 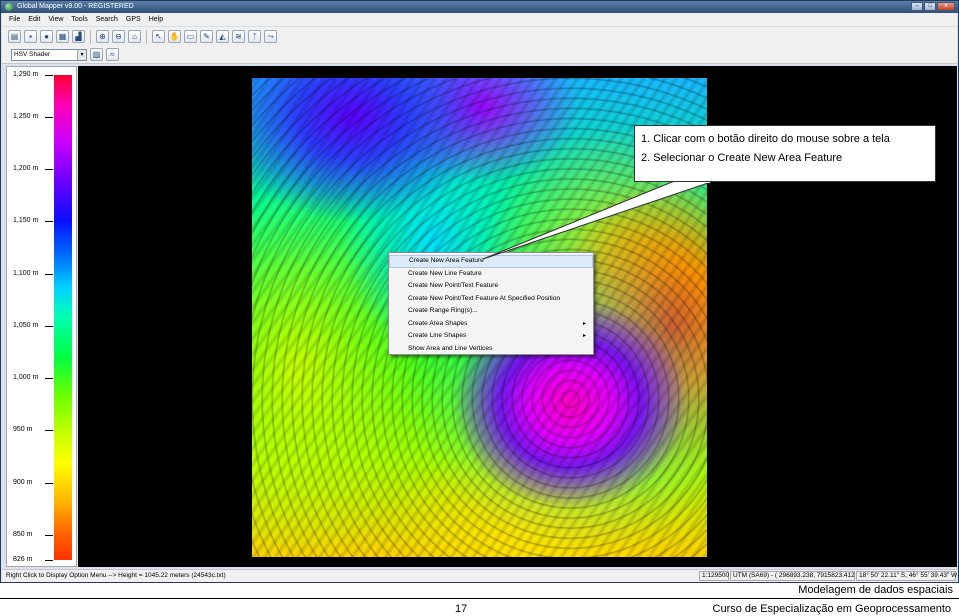 What do you see at coordinates (491, 324) in the screenshot?
I see `menu-item-create-area-shapes: Create Area Shapes ▸` at bounding box center [491, 324].